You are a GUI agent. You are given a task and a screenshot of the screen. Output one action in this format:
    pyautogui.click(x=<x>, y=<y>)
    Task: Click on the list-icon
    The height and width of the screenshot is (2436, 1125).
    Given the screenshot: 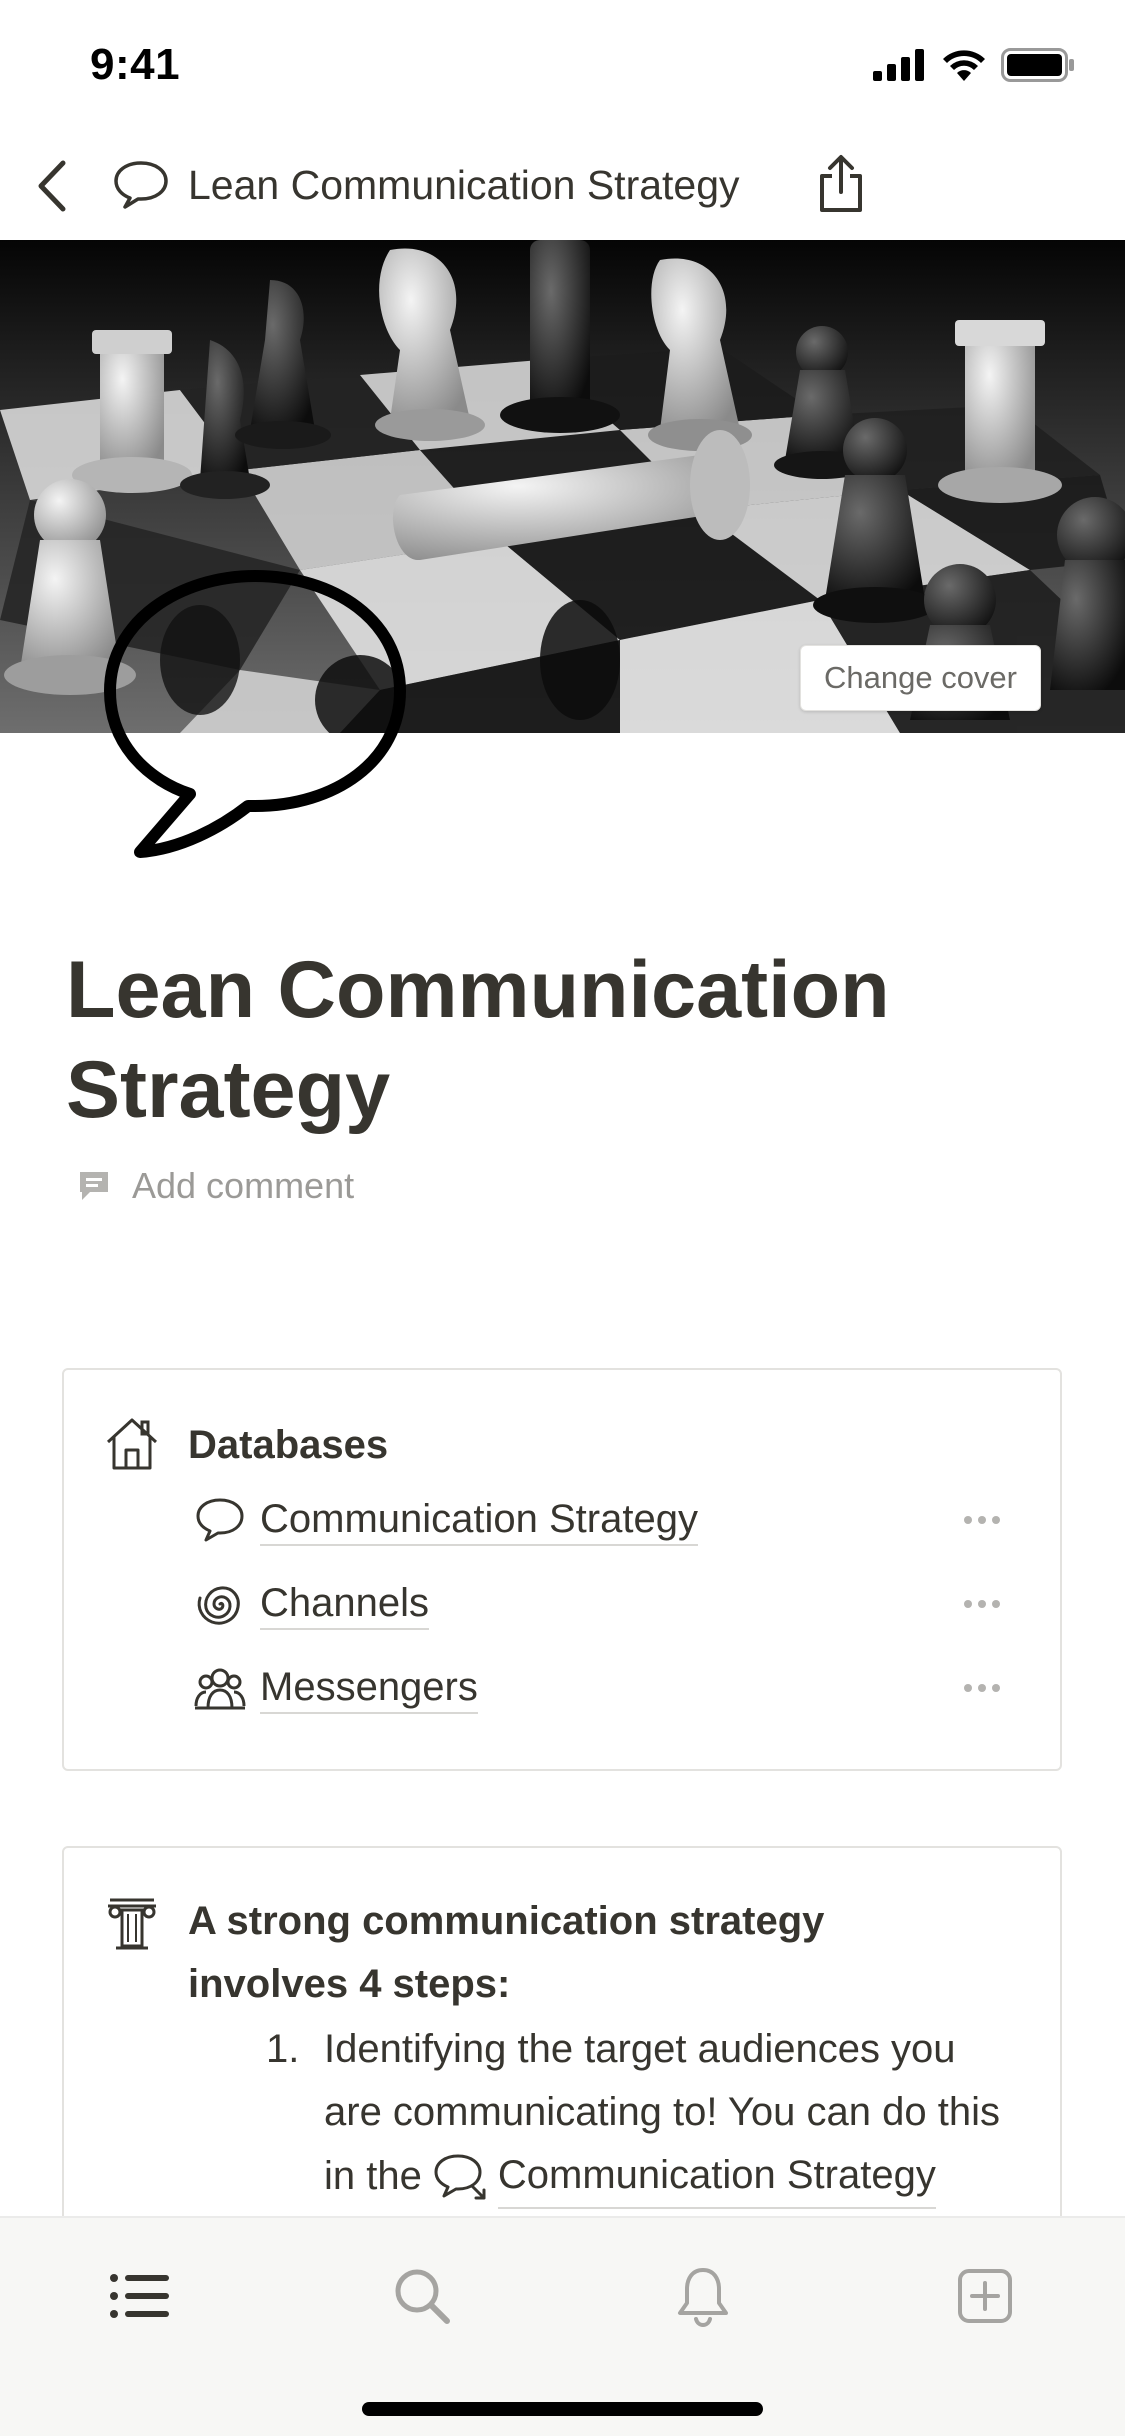 What is the action you would take?
    pyautogui.click(x=139, y=2296)
    